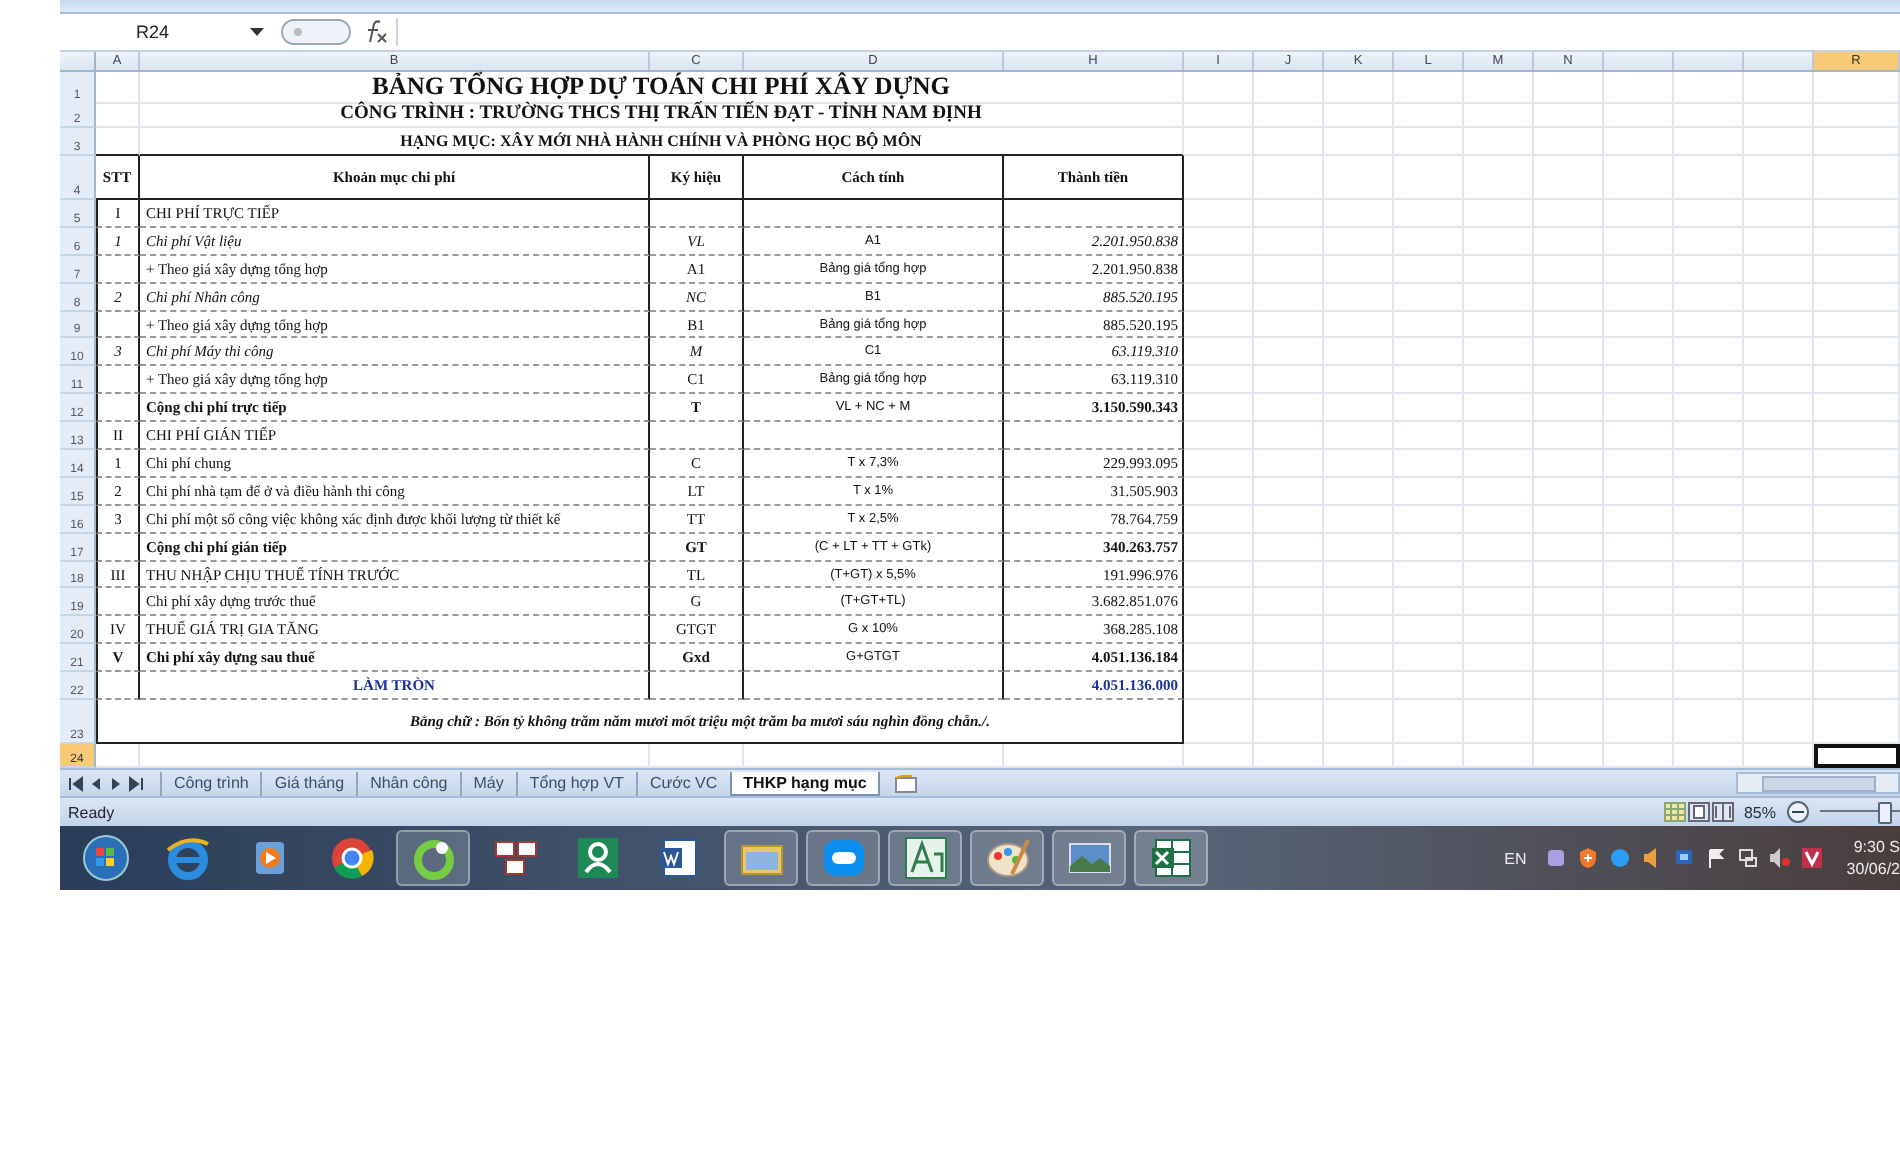  I want to click on chat-bubble-icon, so click(1620, 858).